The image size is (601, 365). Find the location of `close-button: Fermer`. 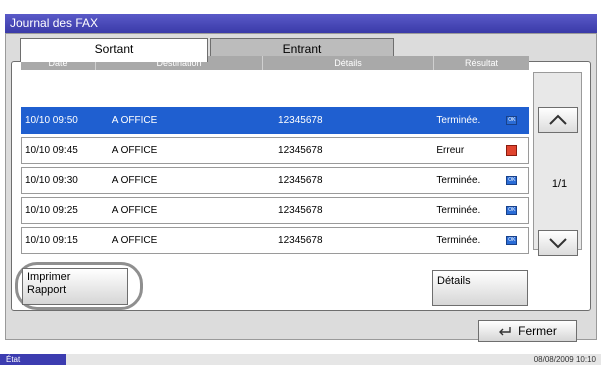

close-button: Fermer is located at coordinates (527, 331).